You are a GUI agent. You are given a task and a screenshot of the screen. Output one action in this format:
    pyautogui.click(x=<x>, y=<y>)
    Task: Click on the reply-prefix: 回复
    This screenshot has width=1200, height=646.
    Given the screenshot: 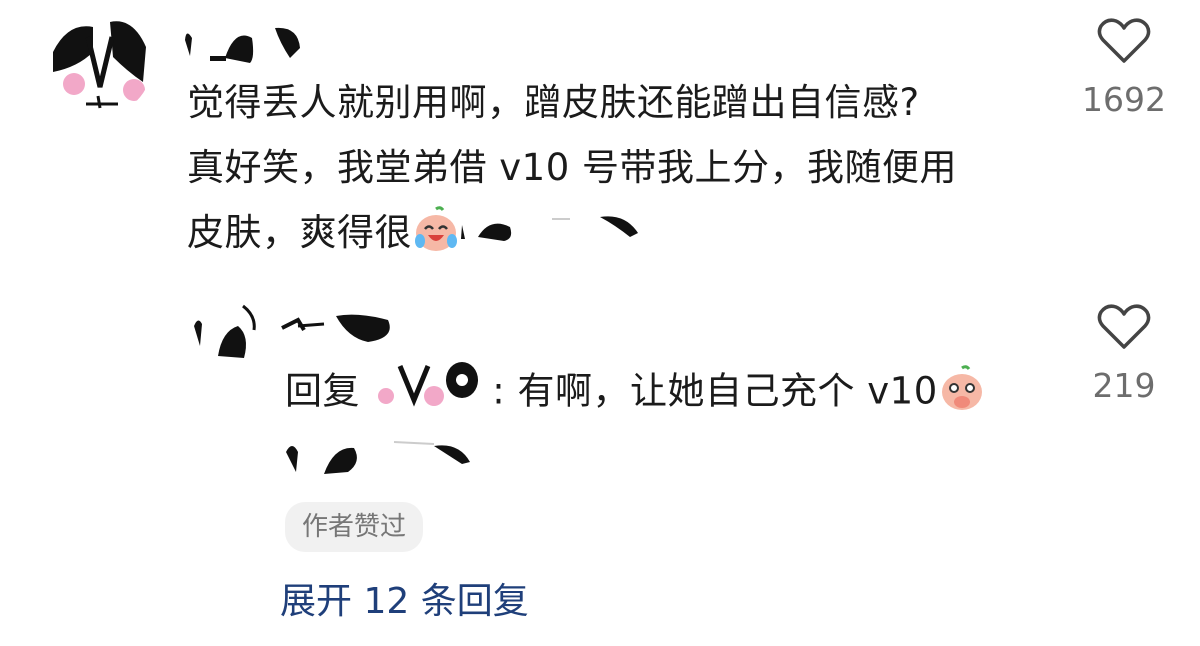 What is the action you would take?
    pyautogui.click(x=322, y=391)
    